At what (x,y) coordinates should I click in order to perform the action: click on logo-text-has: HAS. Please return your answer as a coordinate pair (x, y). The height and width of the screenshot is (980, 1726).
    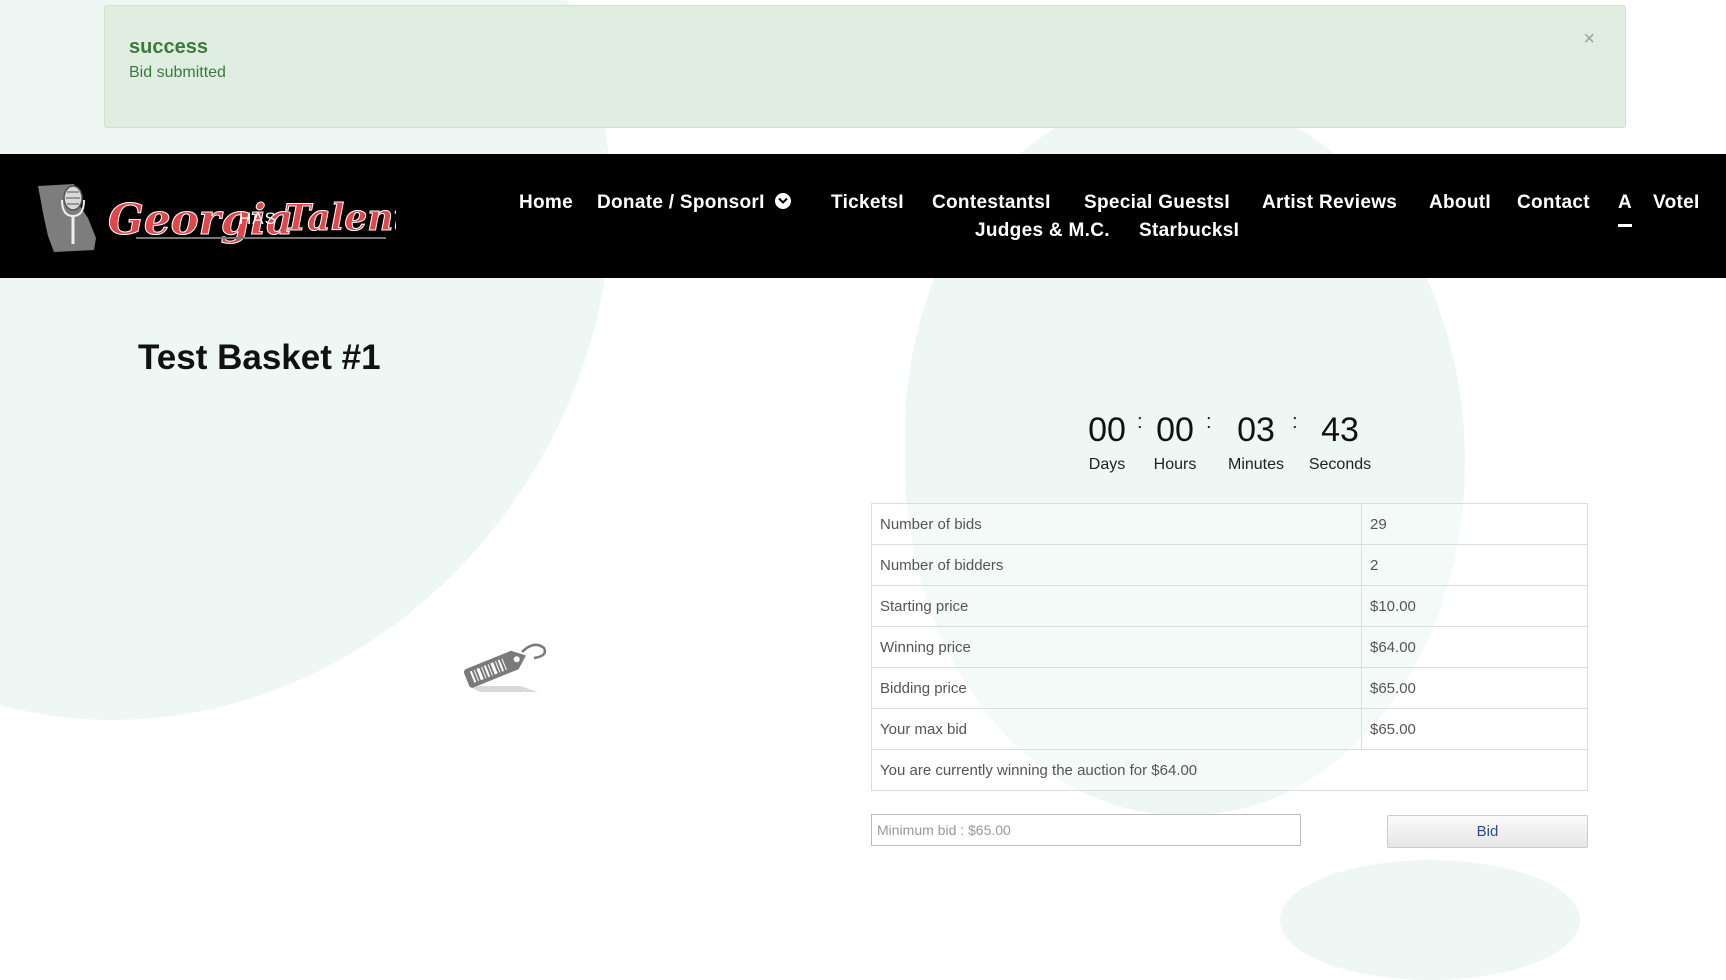
    Looking at the image, I should click on (258, 218).